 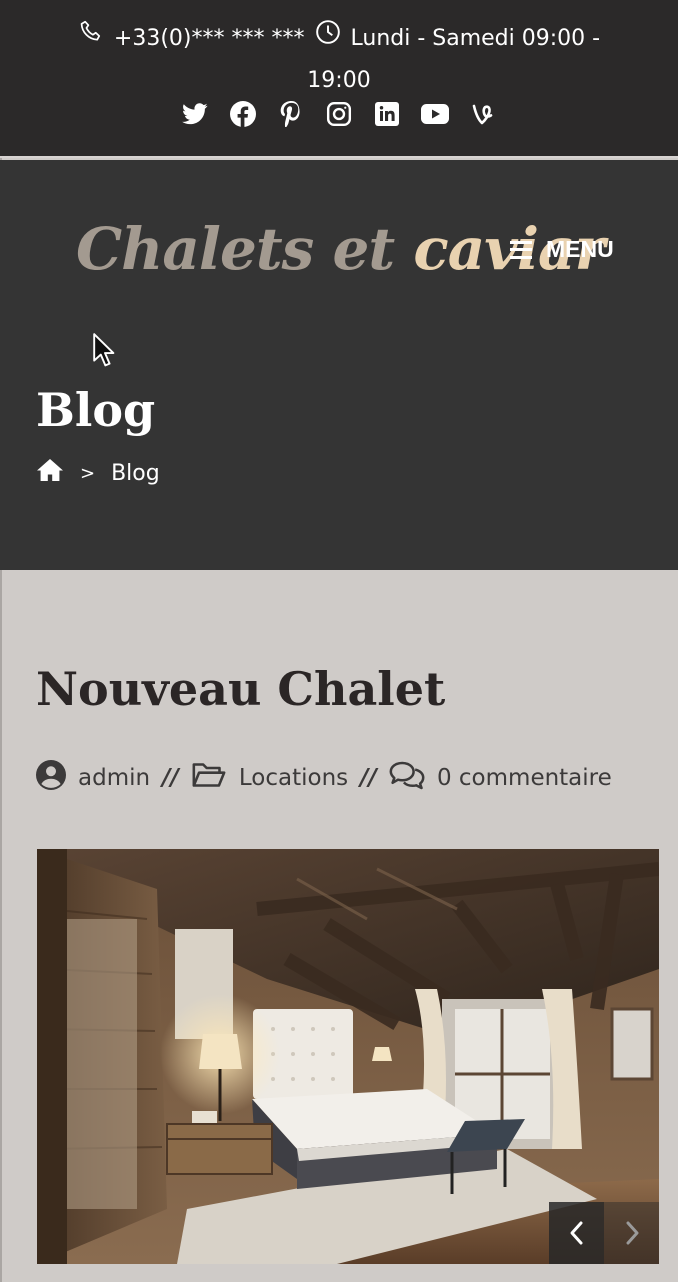 What do you see at coordinates (454, 59) in the screenshot?
I see `opening-hours: Lundi - Samedi 09:00 - 19:00` at bounding box center [454, 59].